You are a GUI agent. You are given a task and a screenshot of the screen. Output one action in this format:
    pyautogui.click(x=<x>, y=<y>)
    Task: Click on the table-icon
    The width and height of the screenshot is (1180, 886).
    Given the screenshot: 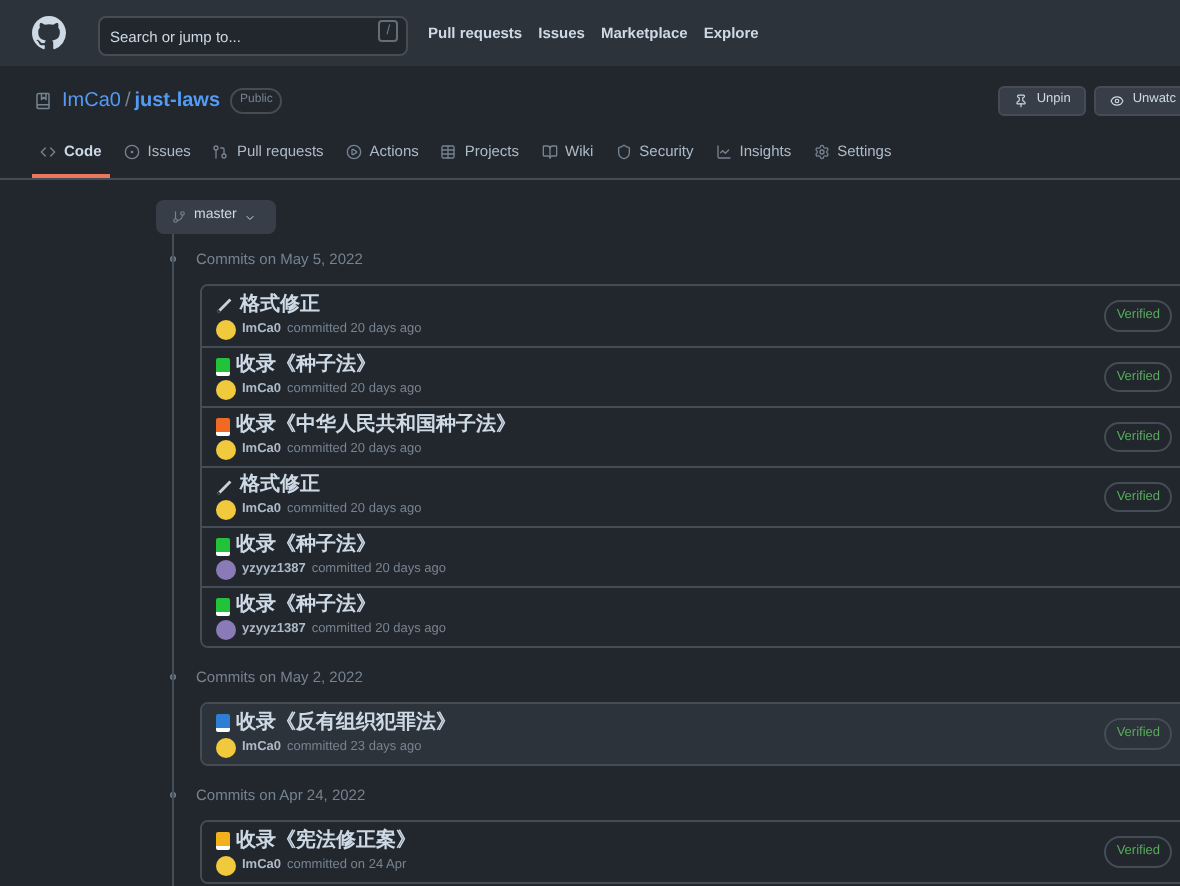 What is the action you would take?
    pyautogui.click(x=448, y=152)
    